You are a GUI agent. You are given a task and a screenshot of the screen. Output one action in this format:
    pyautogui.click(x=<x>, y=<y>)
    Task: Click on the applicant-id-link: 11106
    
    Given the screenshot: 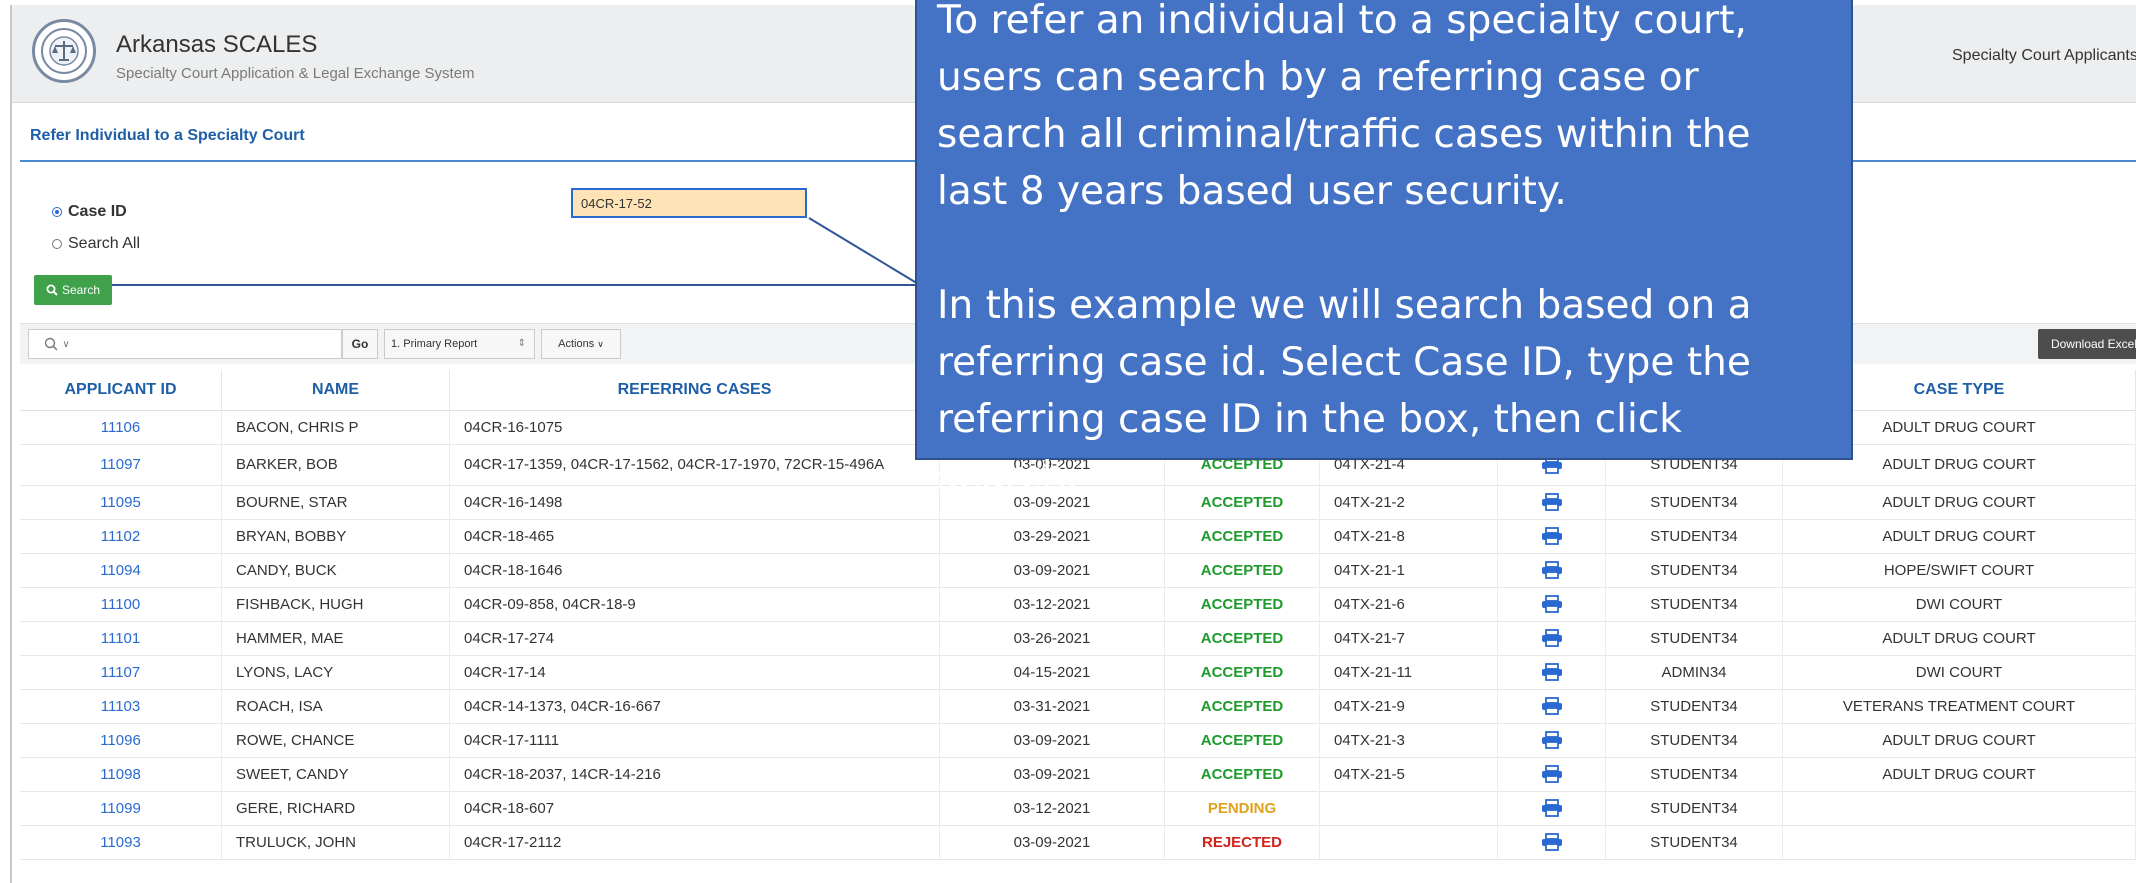 What is the action you would take?
    pyautogui.click(x=121, y=427)
    